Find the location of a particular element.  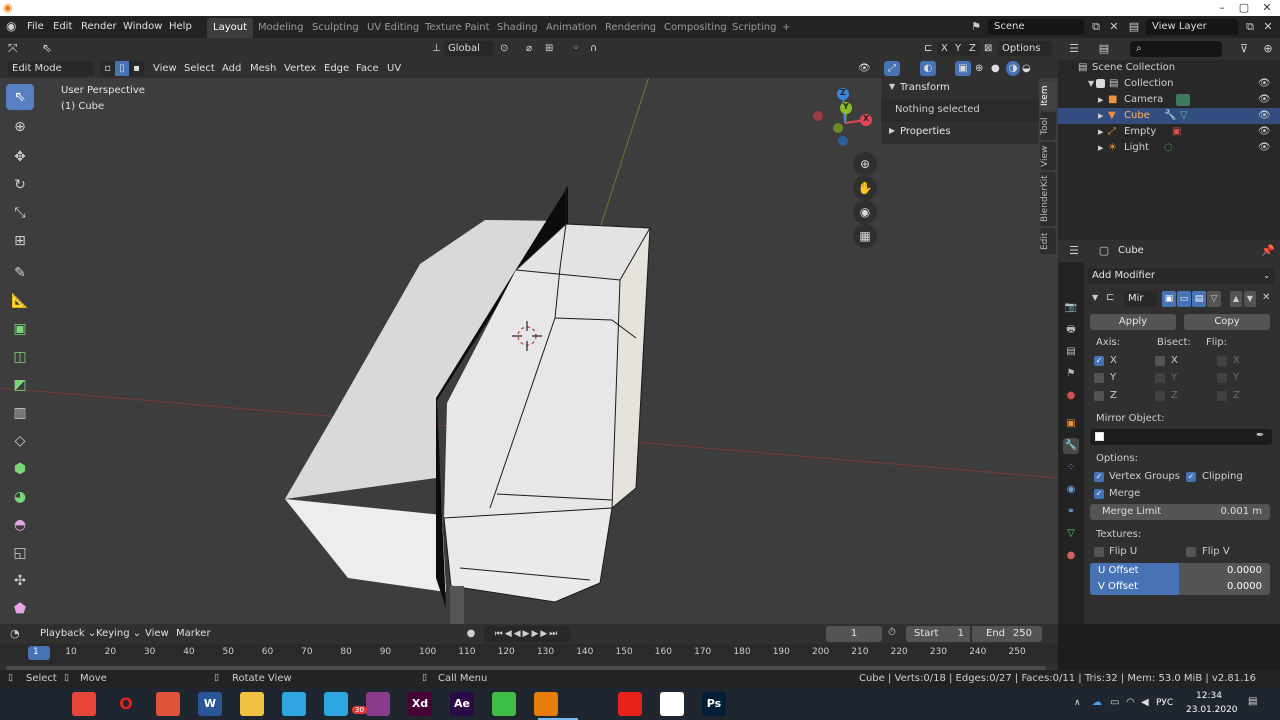

network-icon: ▭ is located at coordinates (1114, 702).